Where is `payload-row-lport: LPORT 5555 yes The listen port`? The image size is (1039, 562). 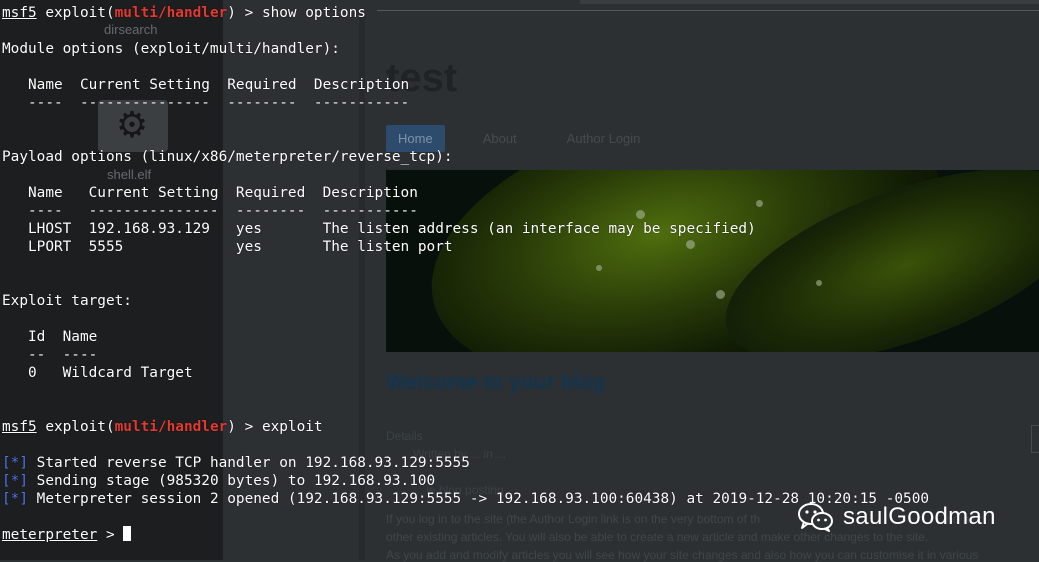
payload-row-lport: LPORT 5555 yes The listen port is located at coordinates (227, 247).